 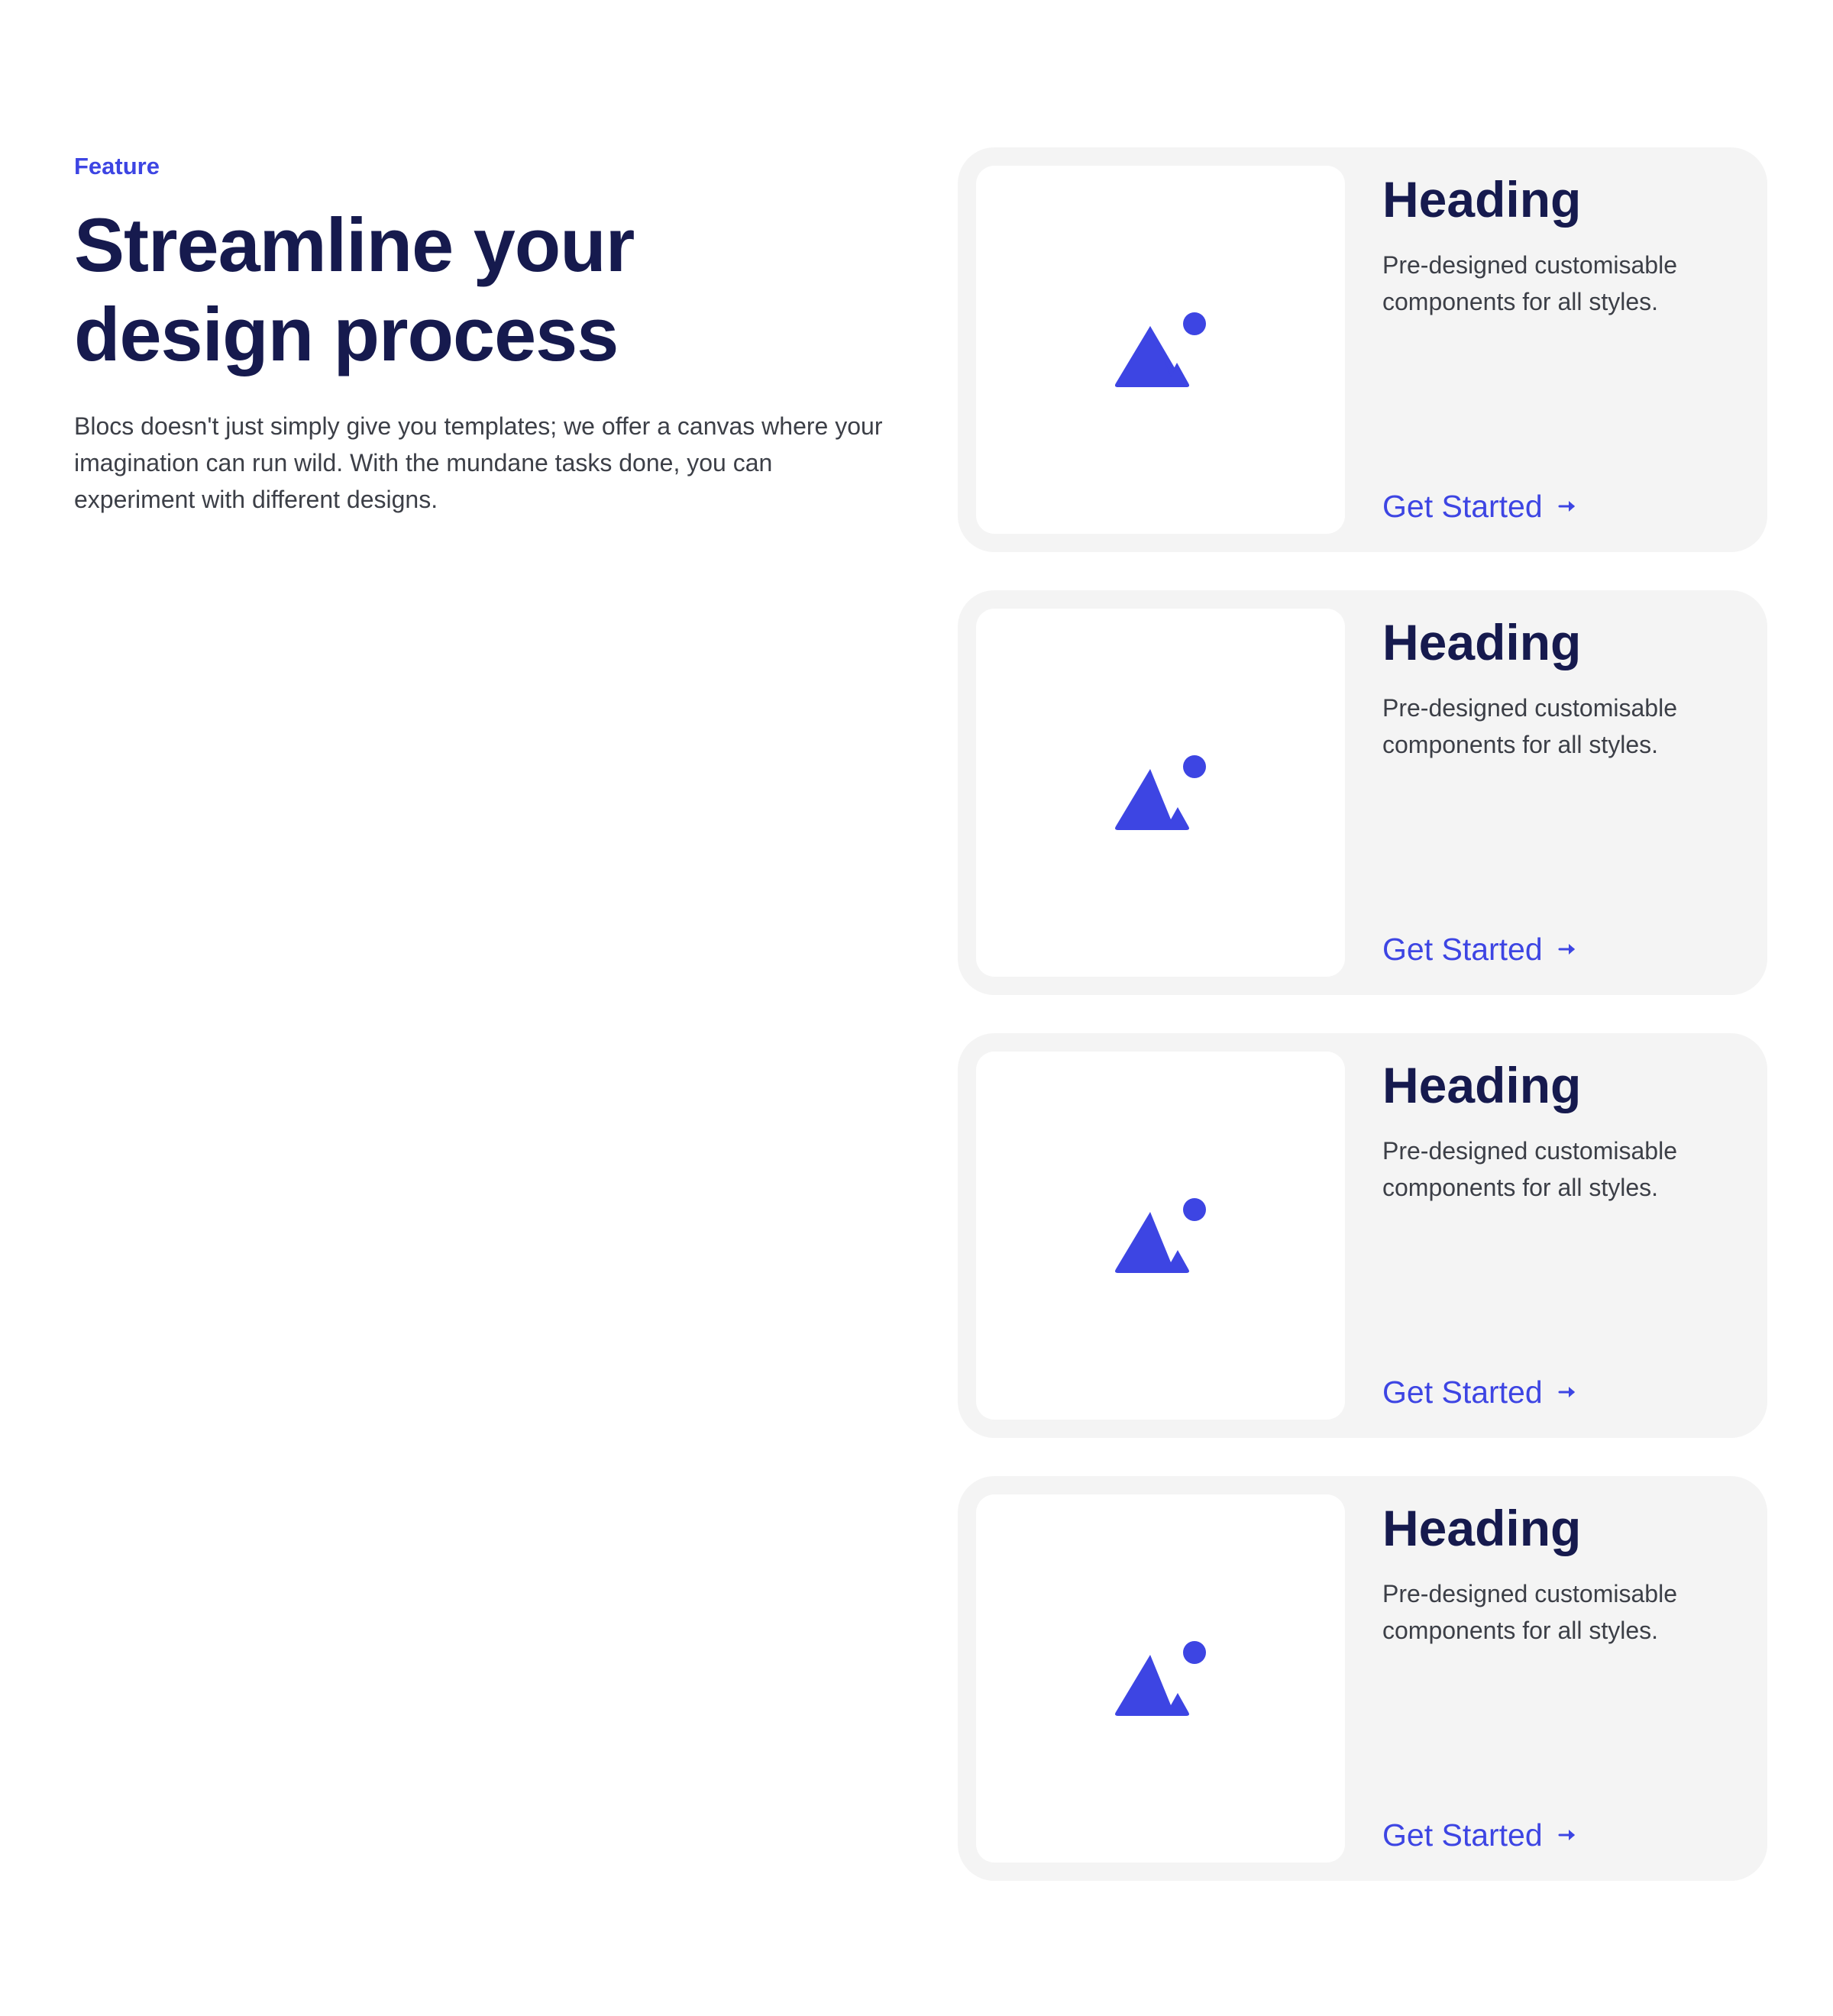 What do you see at coordinates (355, 289) in the screenshot?
I see `page-title: Streamline your design process` at bounding box center [355, 289].